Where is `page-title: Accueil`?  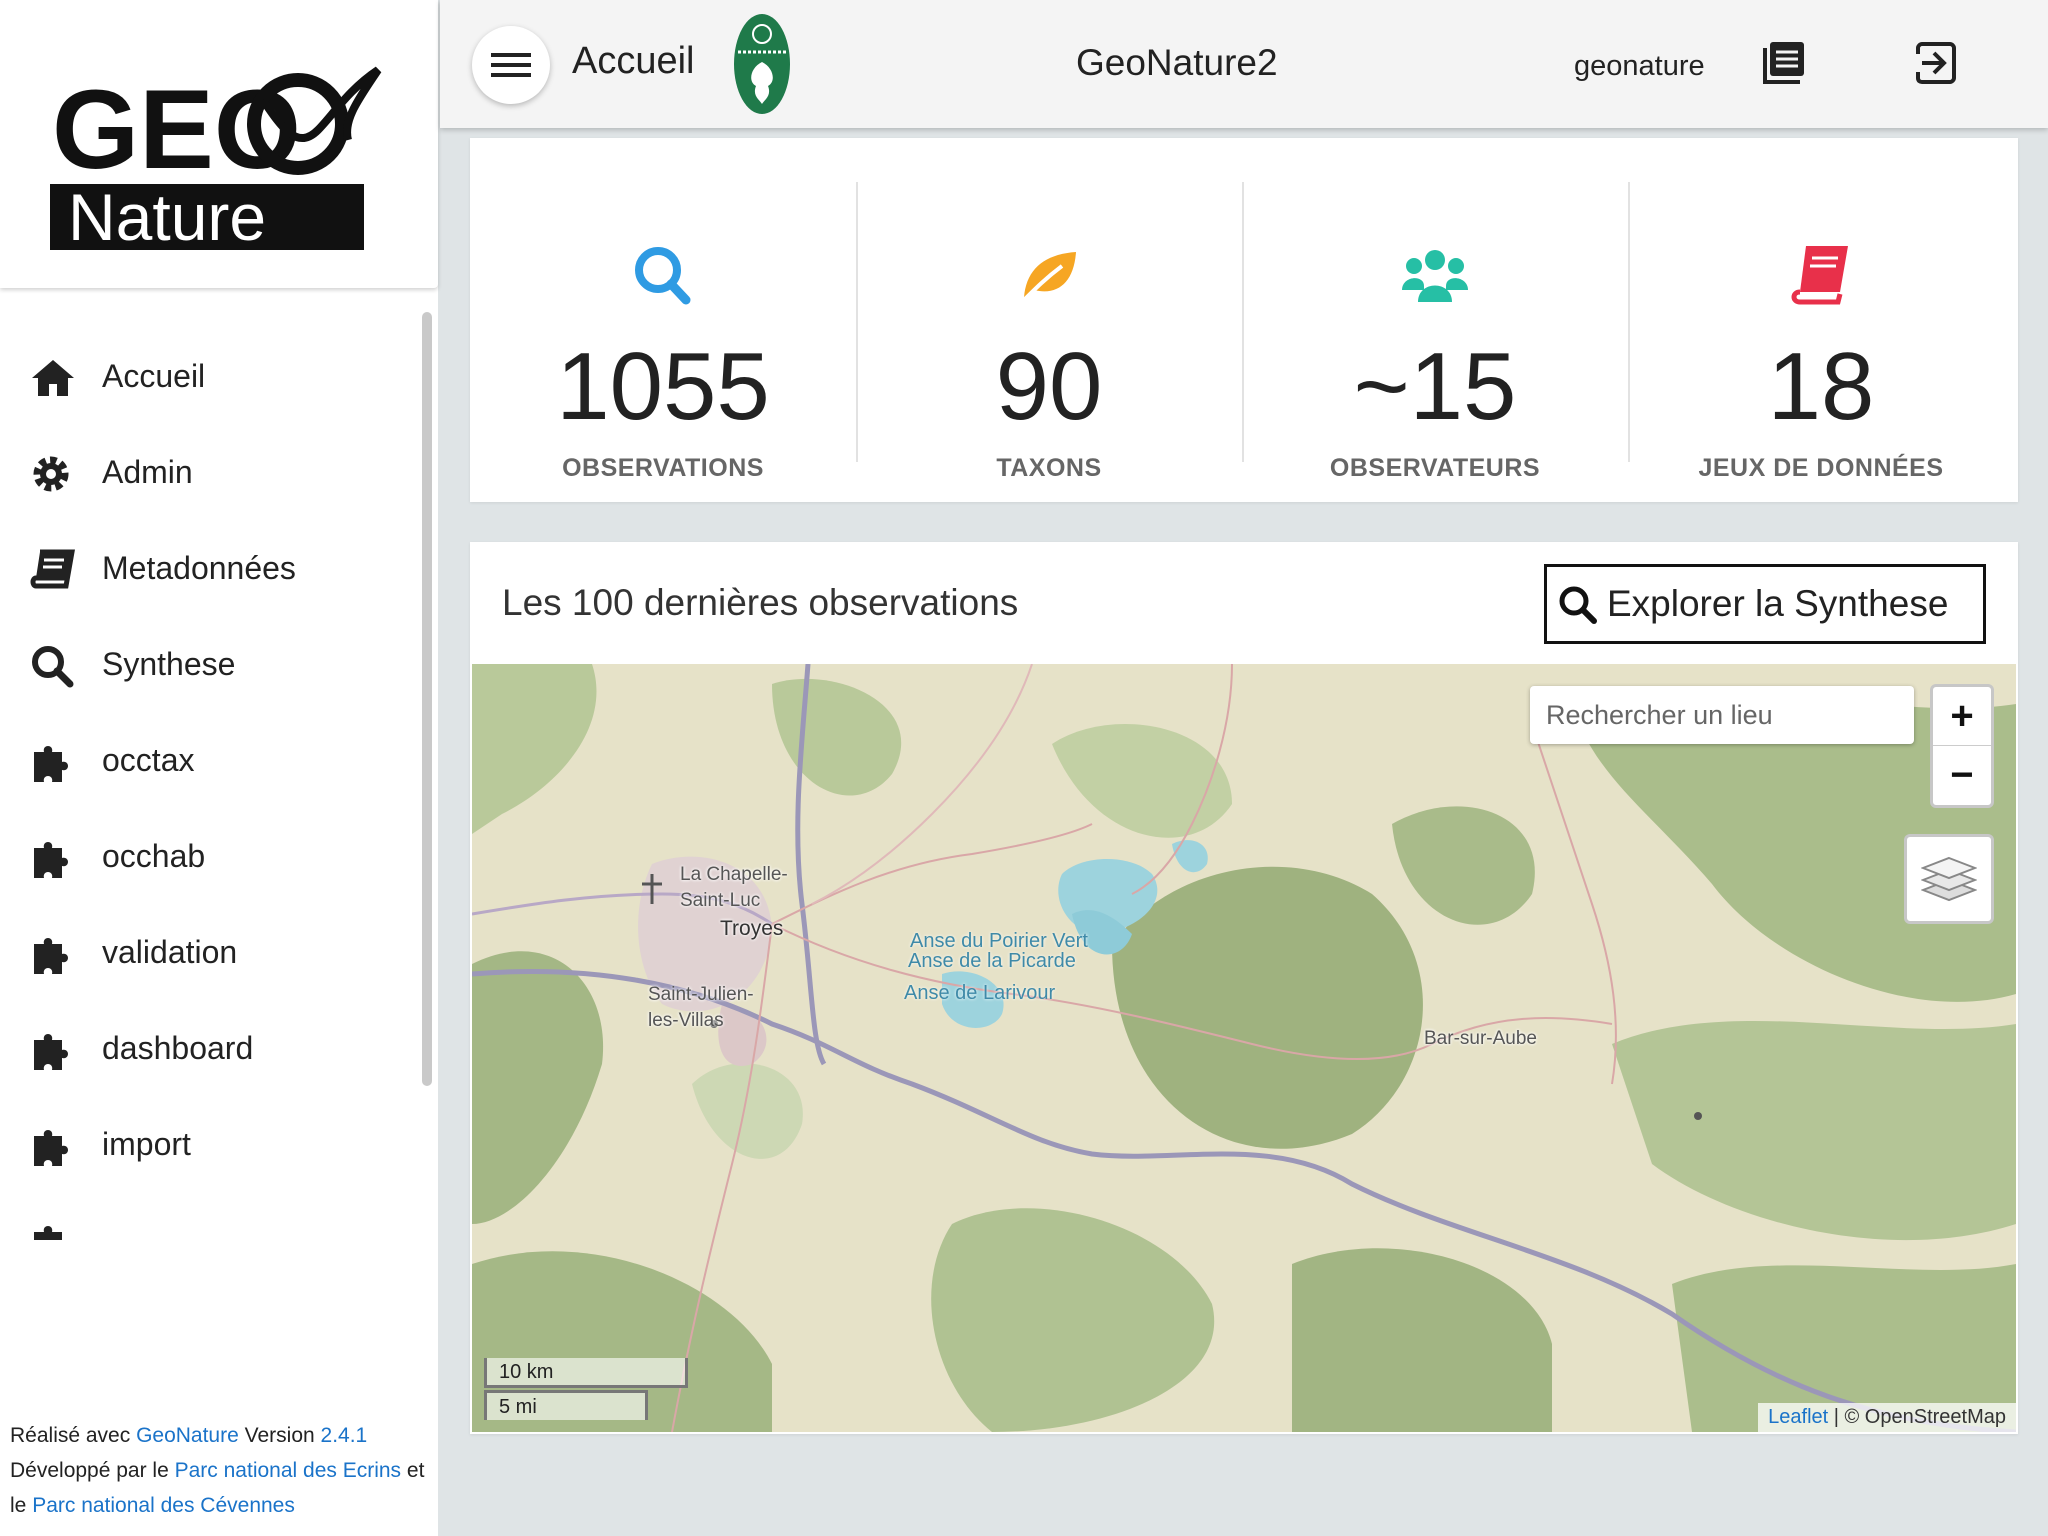
page-title: Accueil is located at coordinates (633, 61).